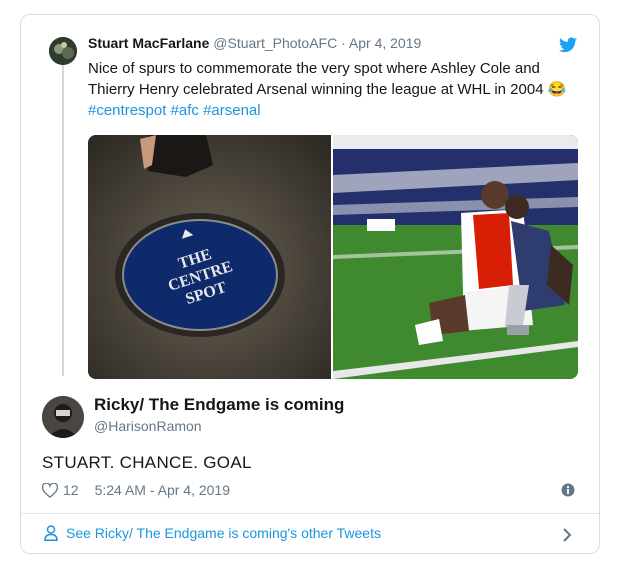  What do you see at coordinates (162, 490) in the screenshot?
I see `tweet-timestamp: 5:24 AM - Apr 4, 2019` at bounding box center [162, 490].